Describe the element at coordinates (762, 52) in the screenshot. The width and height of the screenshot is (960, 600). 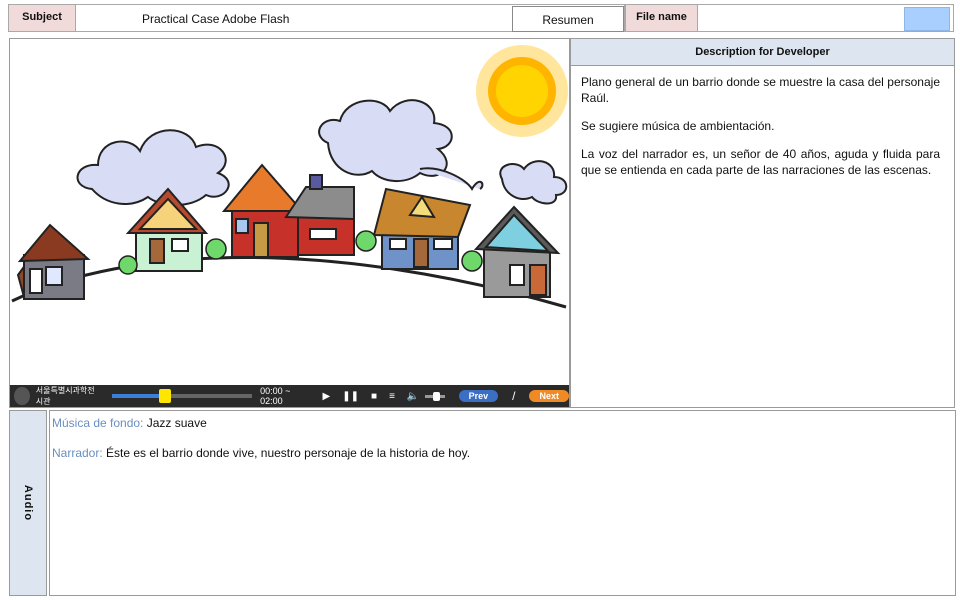
I see `developer-title: Description for Developer` at that location.